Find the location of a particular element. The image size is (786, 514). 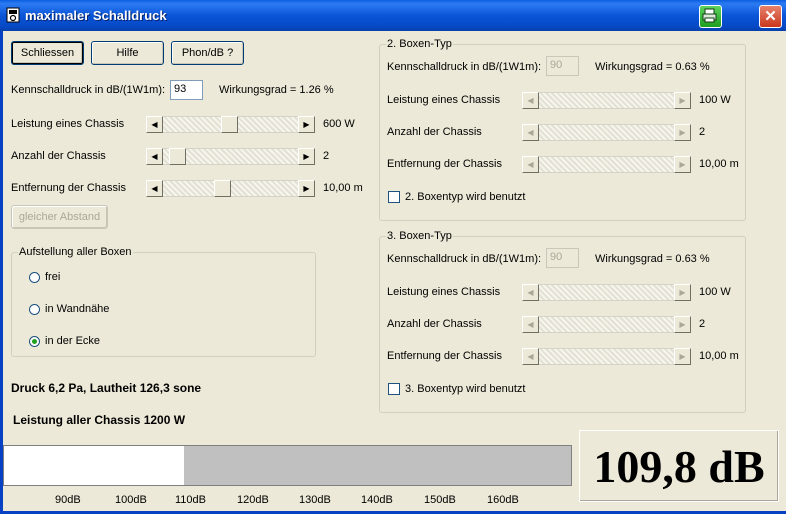

close-icon: ✕ is located at coordinates (770, 16).